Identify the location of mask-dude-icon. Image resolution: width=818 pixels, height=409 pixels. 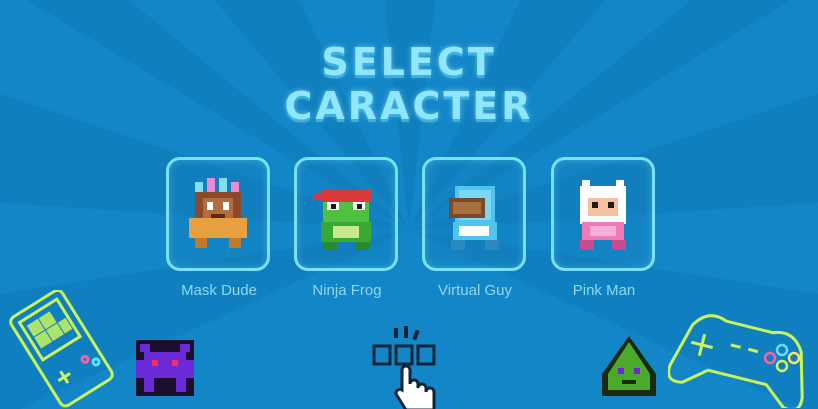
(218, 213).